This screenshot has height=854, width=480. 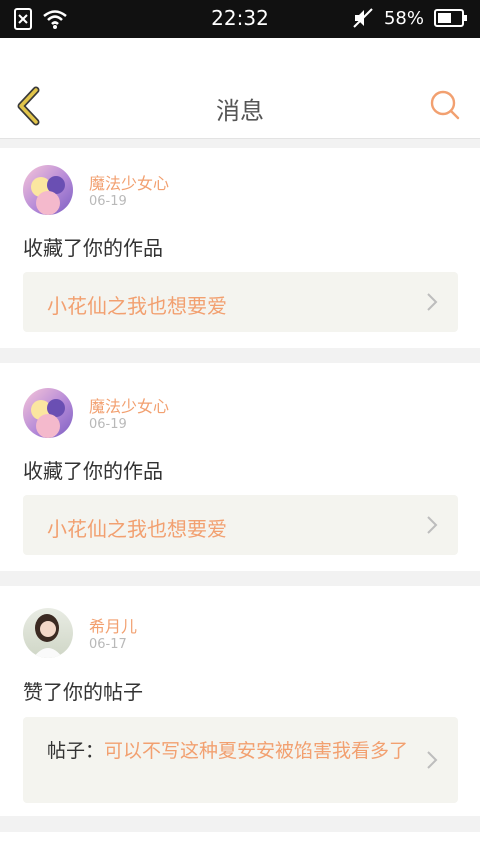 What do you see at coordinates (363, 18) in the screenshot?
I see `mute-icon` at bounding box center [363, 18].